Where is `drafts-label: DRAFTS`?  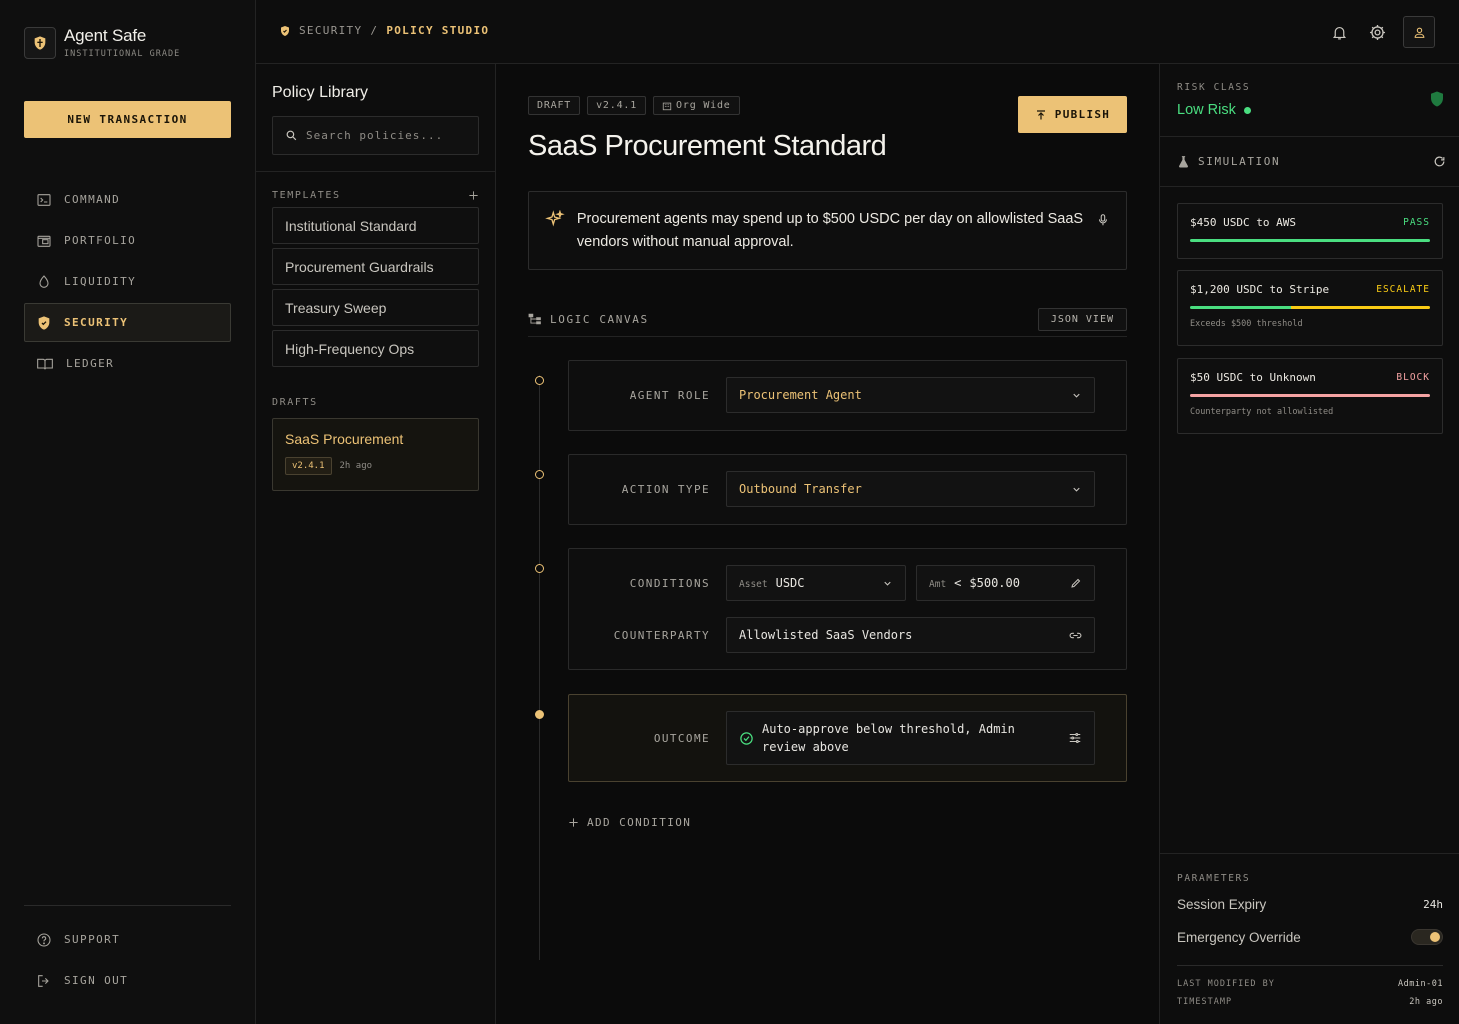 drafts-label: DRAFTS is located at coordinates (295, 402).